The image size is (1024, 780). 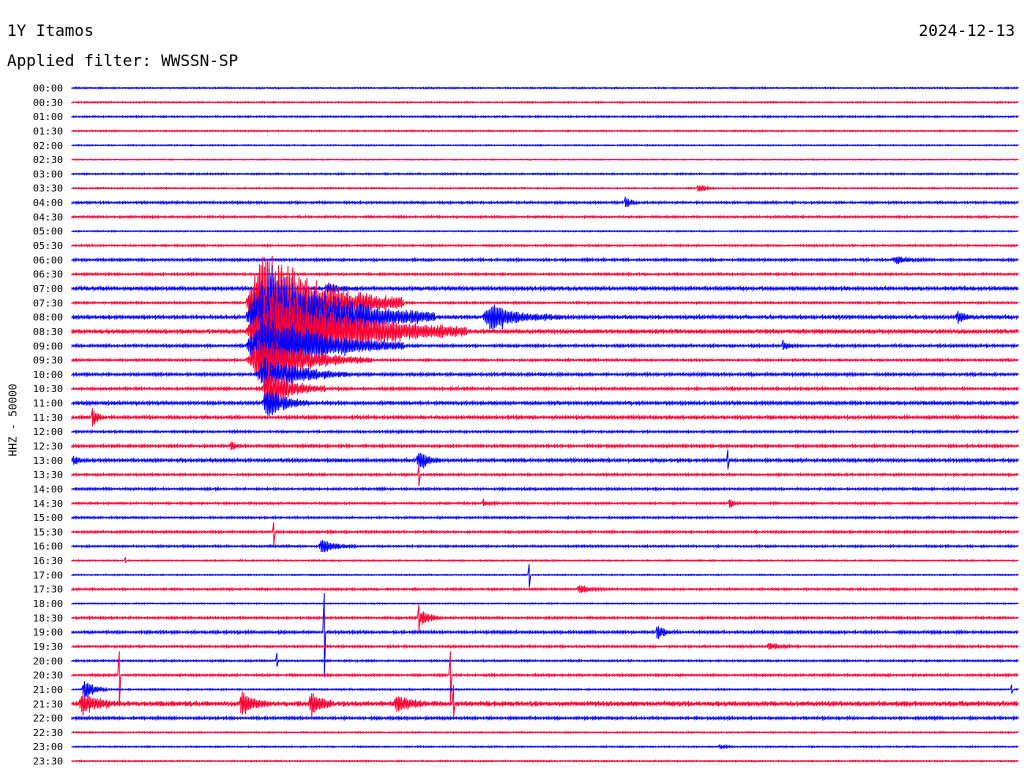 I want to click on row-time-label: 05:30, so click(x=48, y=246).